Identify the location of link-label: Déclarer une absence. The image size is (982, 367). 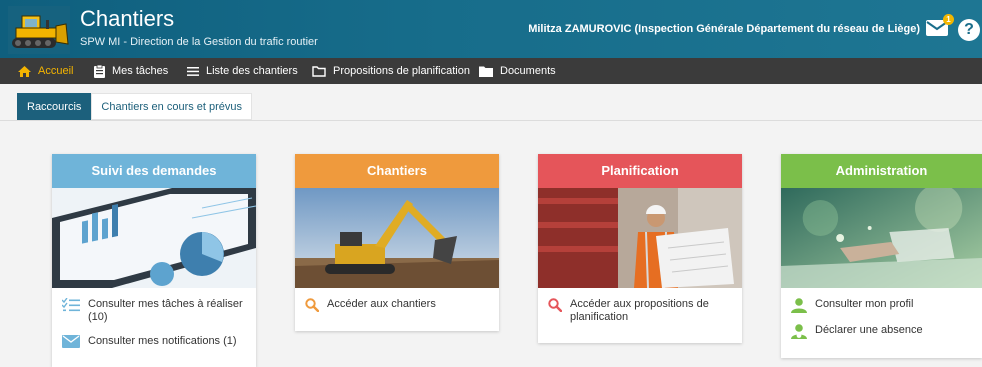
(869, 330).